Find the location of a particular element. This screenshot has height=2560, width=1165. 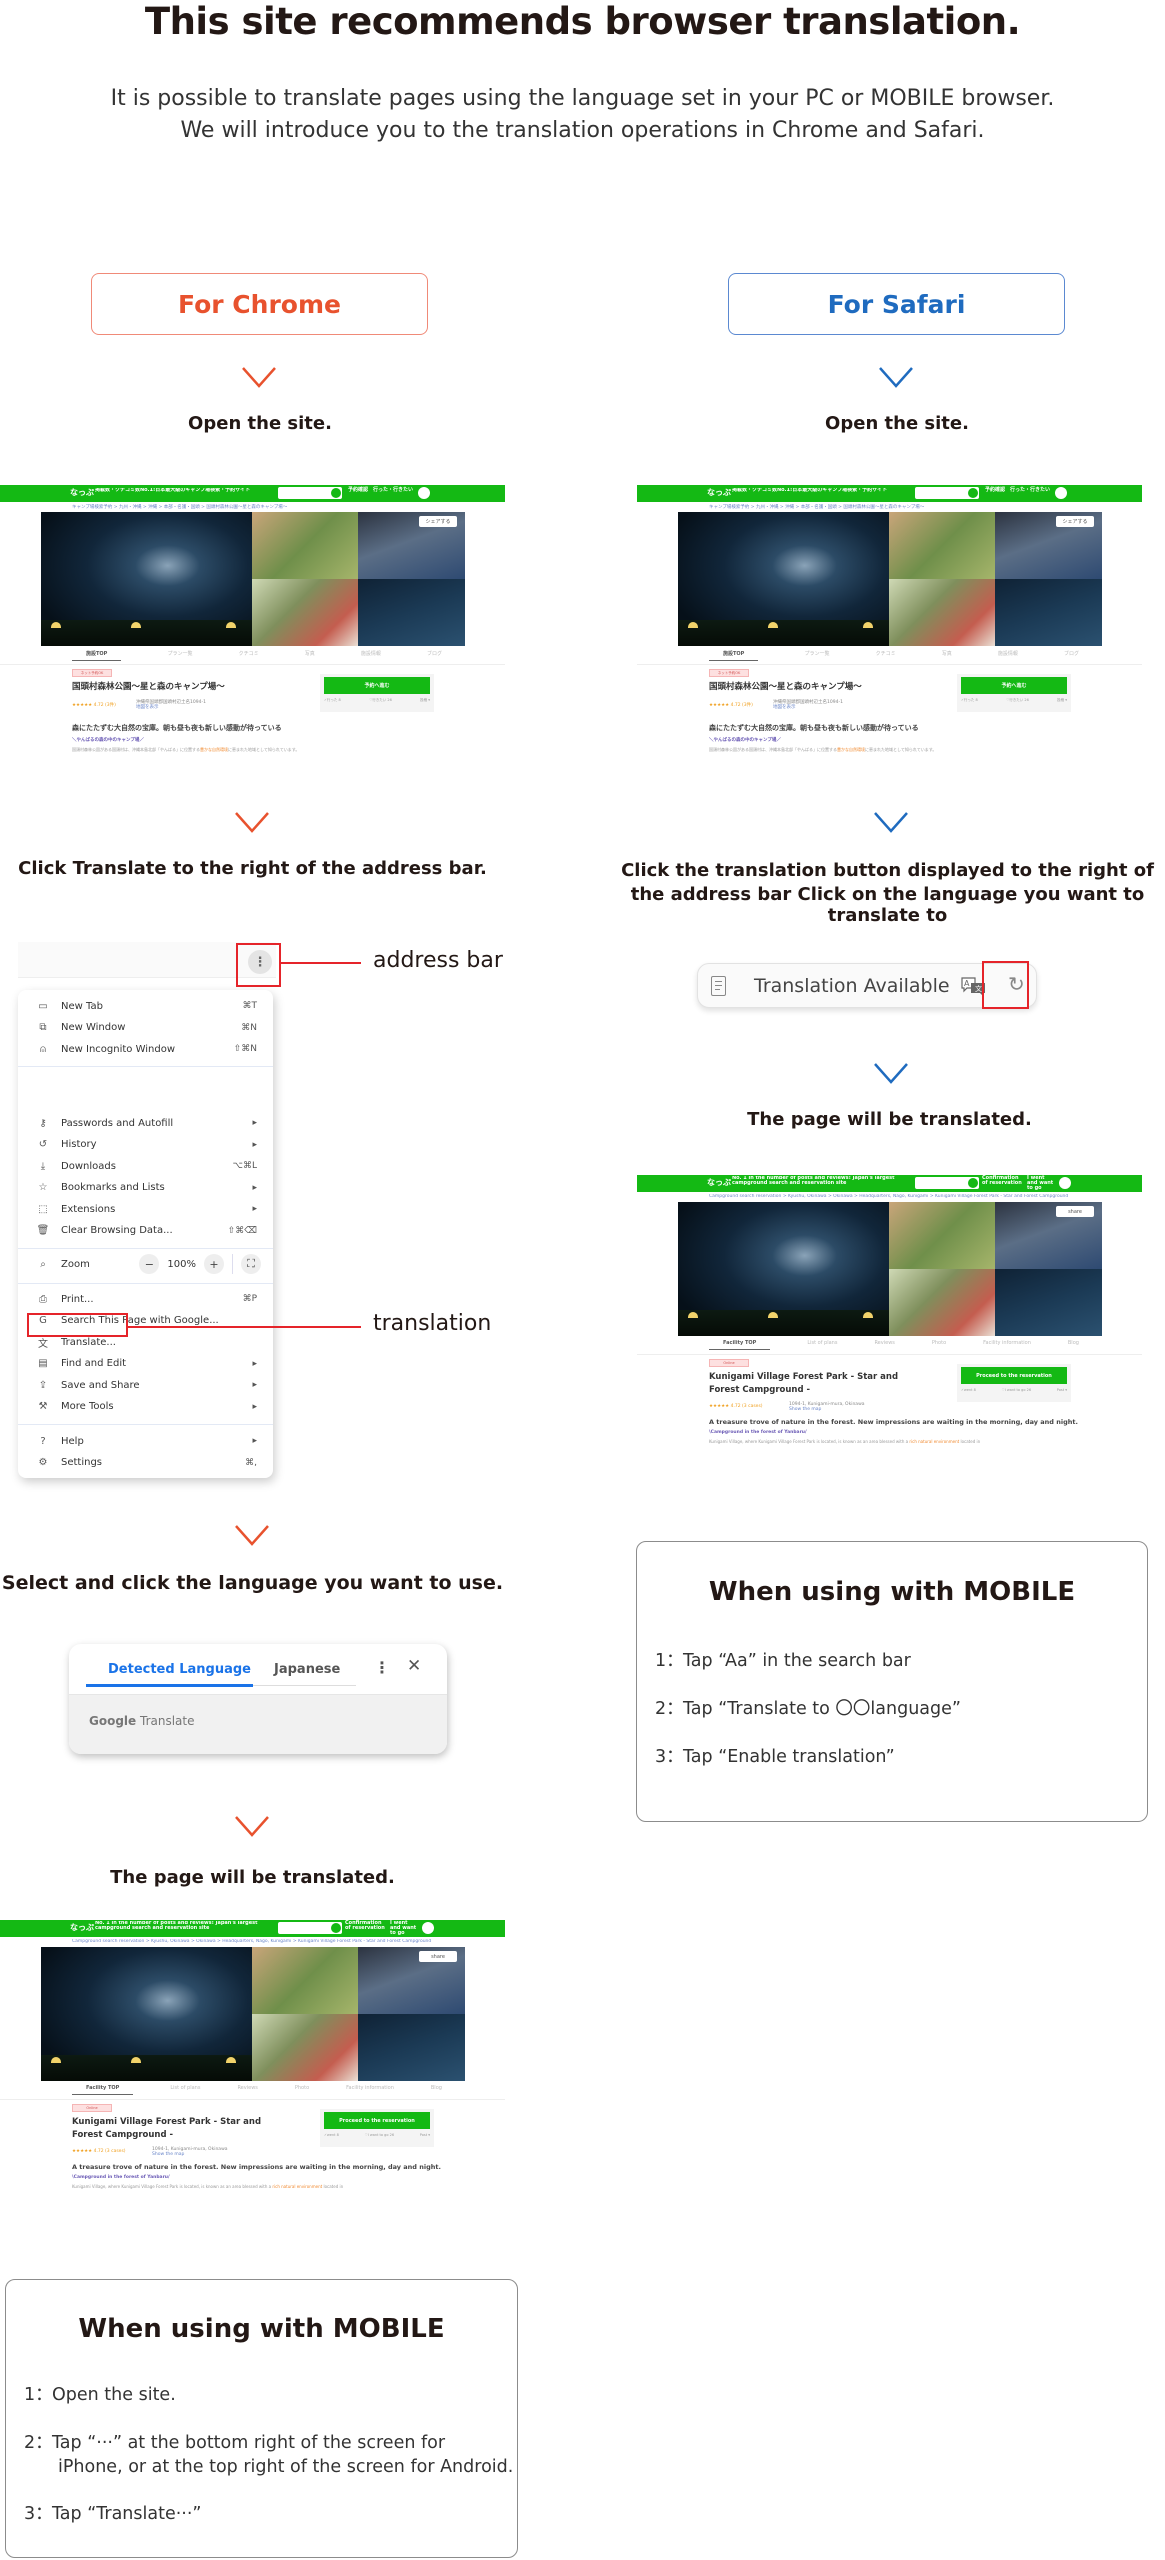

safari-step-1: Open the site. is located at coordinates (897, 423).